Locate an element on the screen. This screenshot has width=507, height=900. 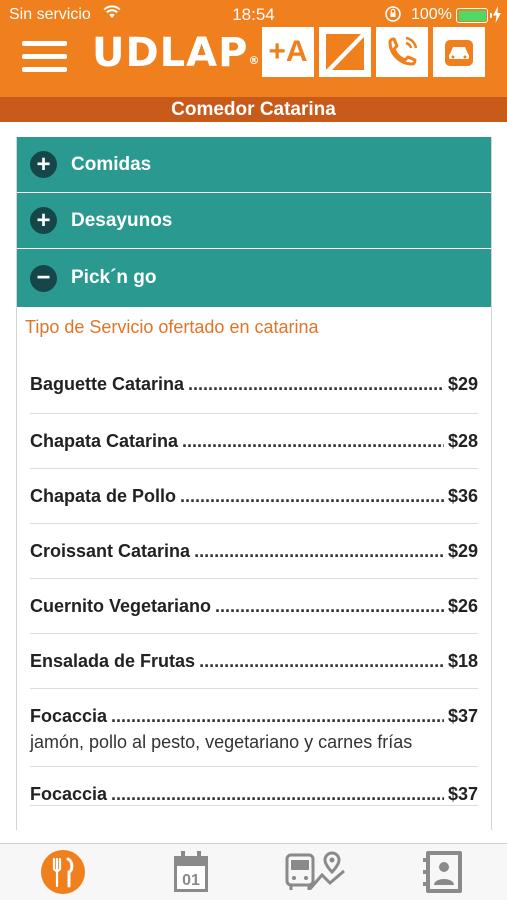
rotation-lock-icon is located at coordinates (393, 16).